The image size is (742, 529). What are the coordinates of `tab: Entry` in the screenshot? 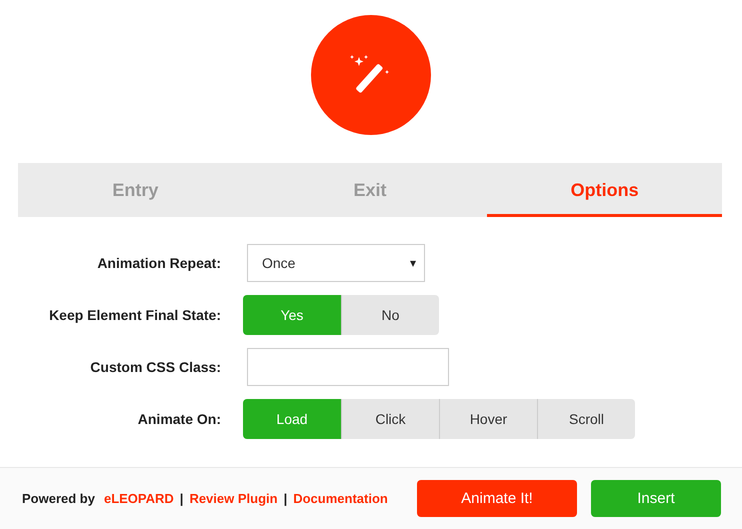 It's located at (135, 190).